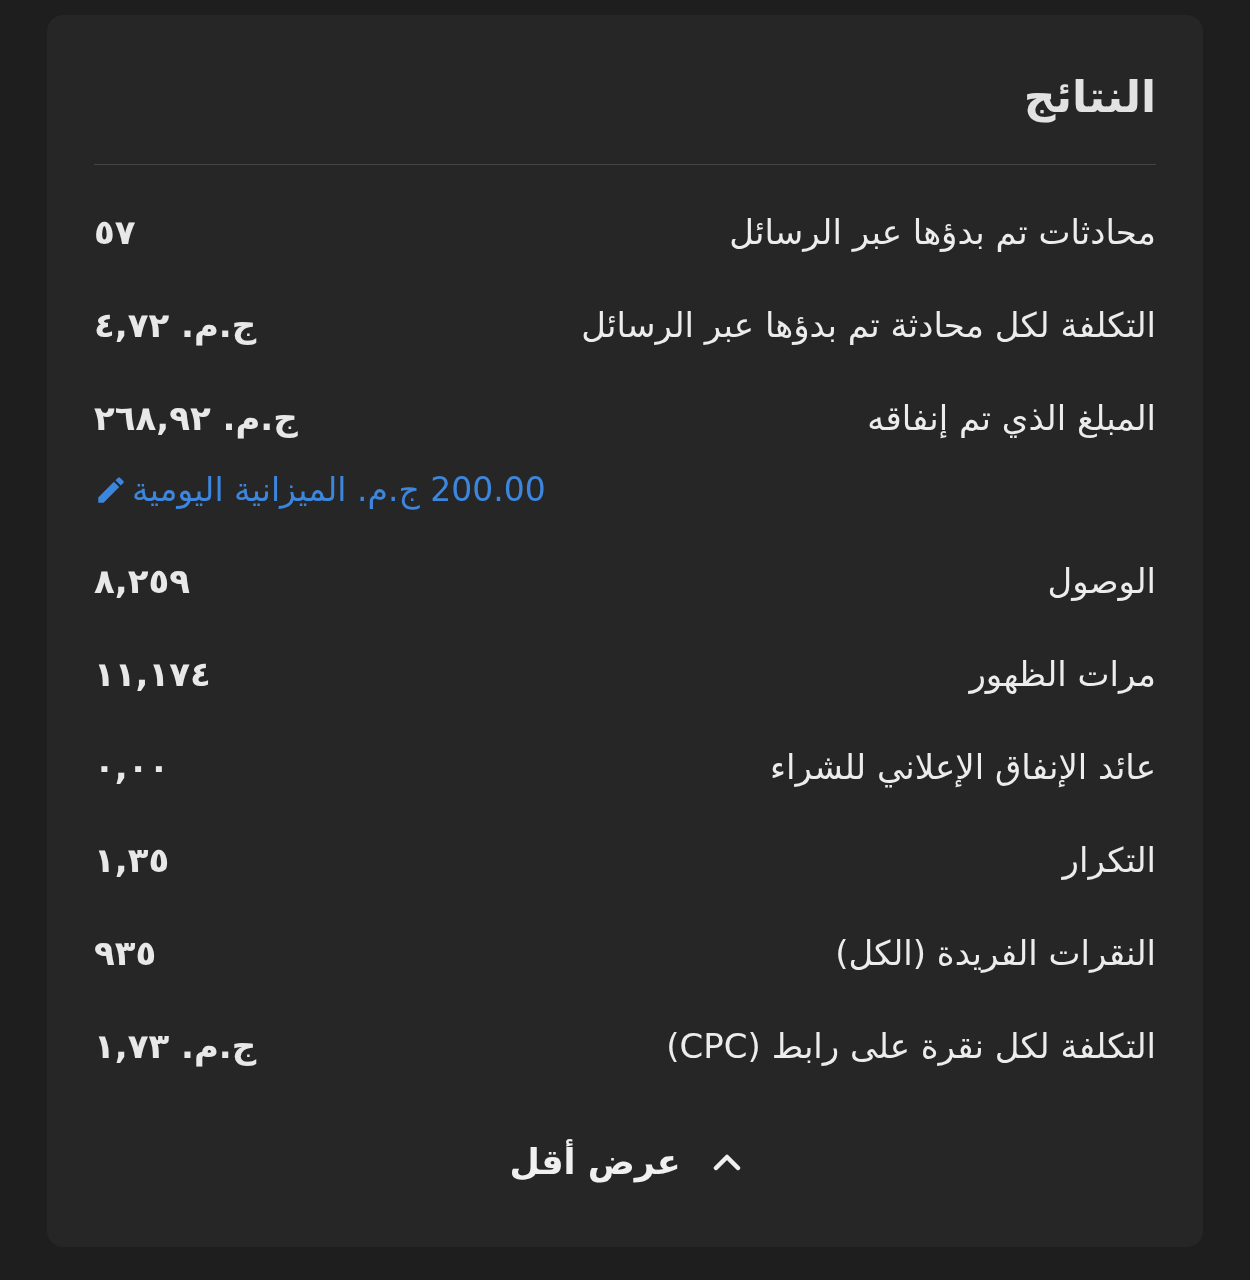  Describe the element at coordinates (115, 232) in the screenshot. I see `metric-value: ٥٧` at that location.